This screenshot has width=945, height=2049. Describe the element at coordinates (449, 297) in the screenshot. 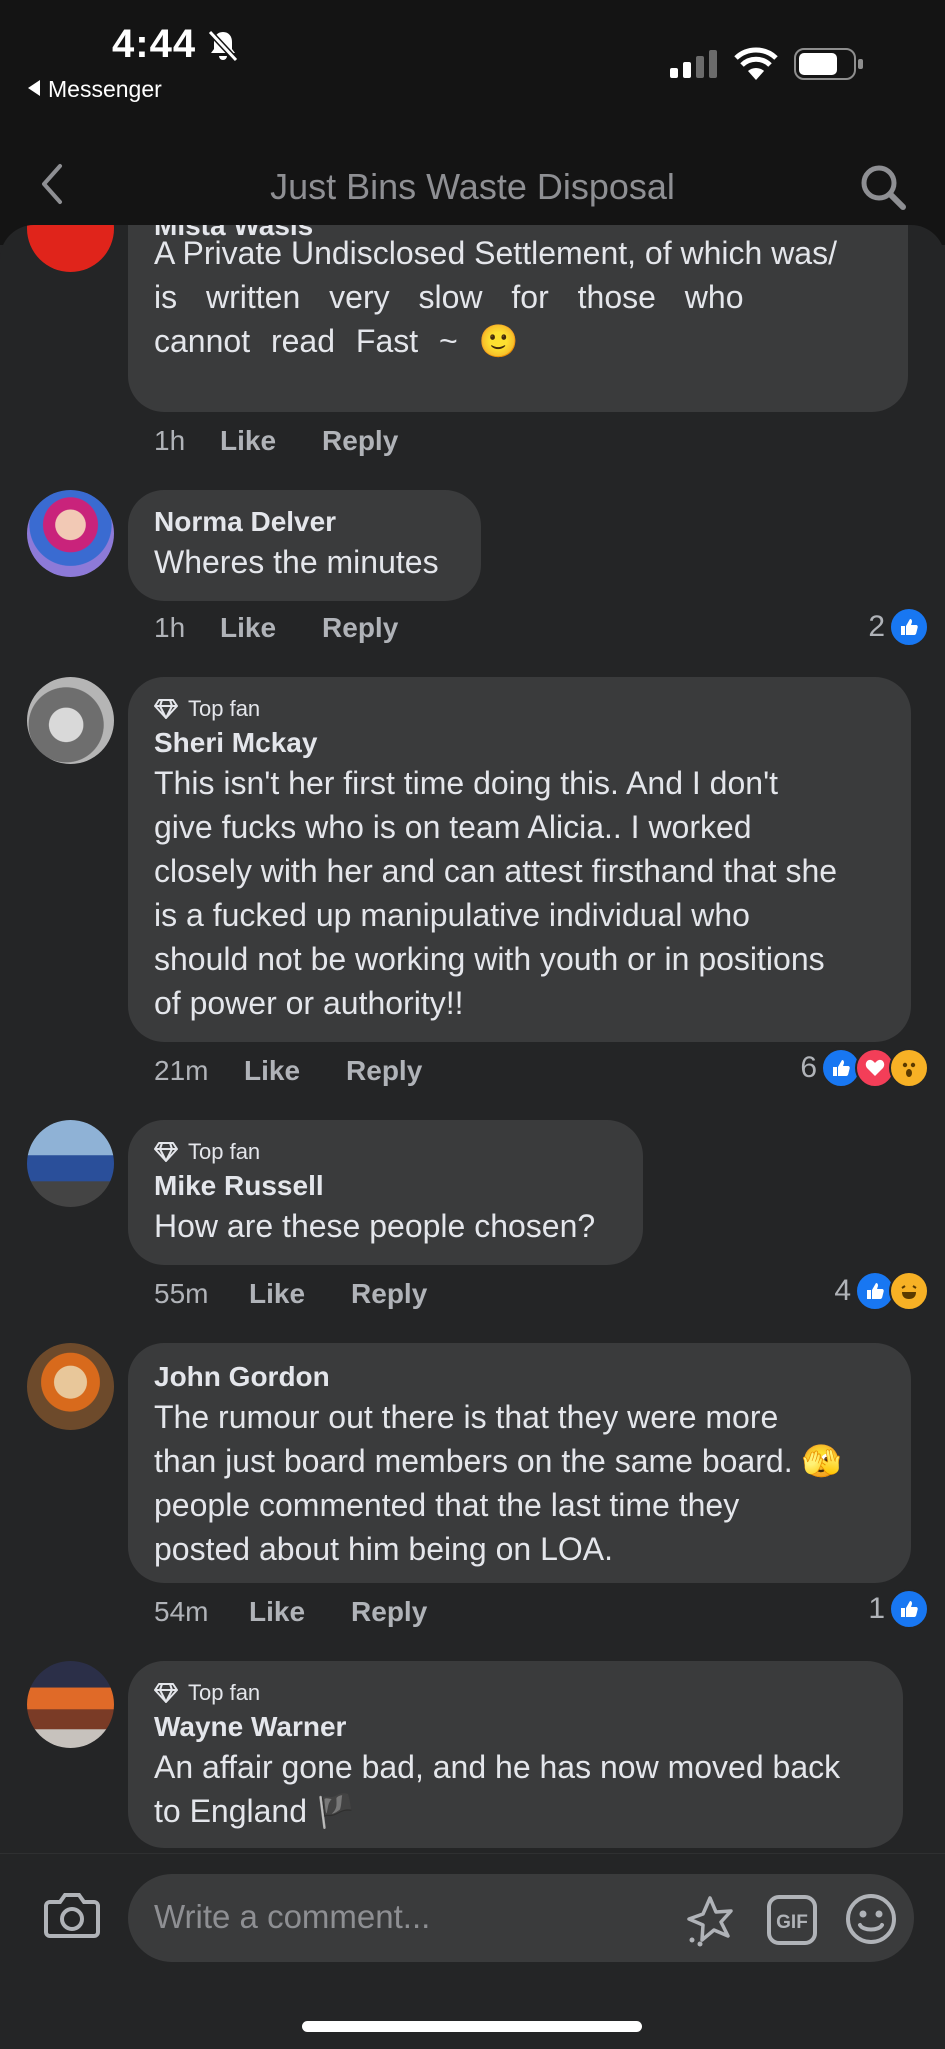

I see `comment-text-line: is written very slow for those who` at that location.